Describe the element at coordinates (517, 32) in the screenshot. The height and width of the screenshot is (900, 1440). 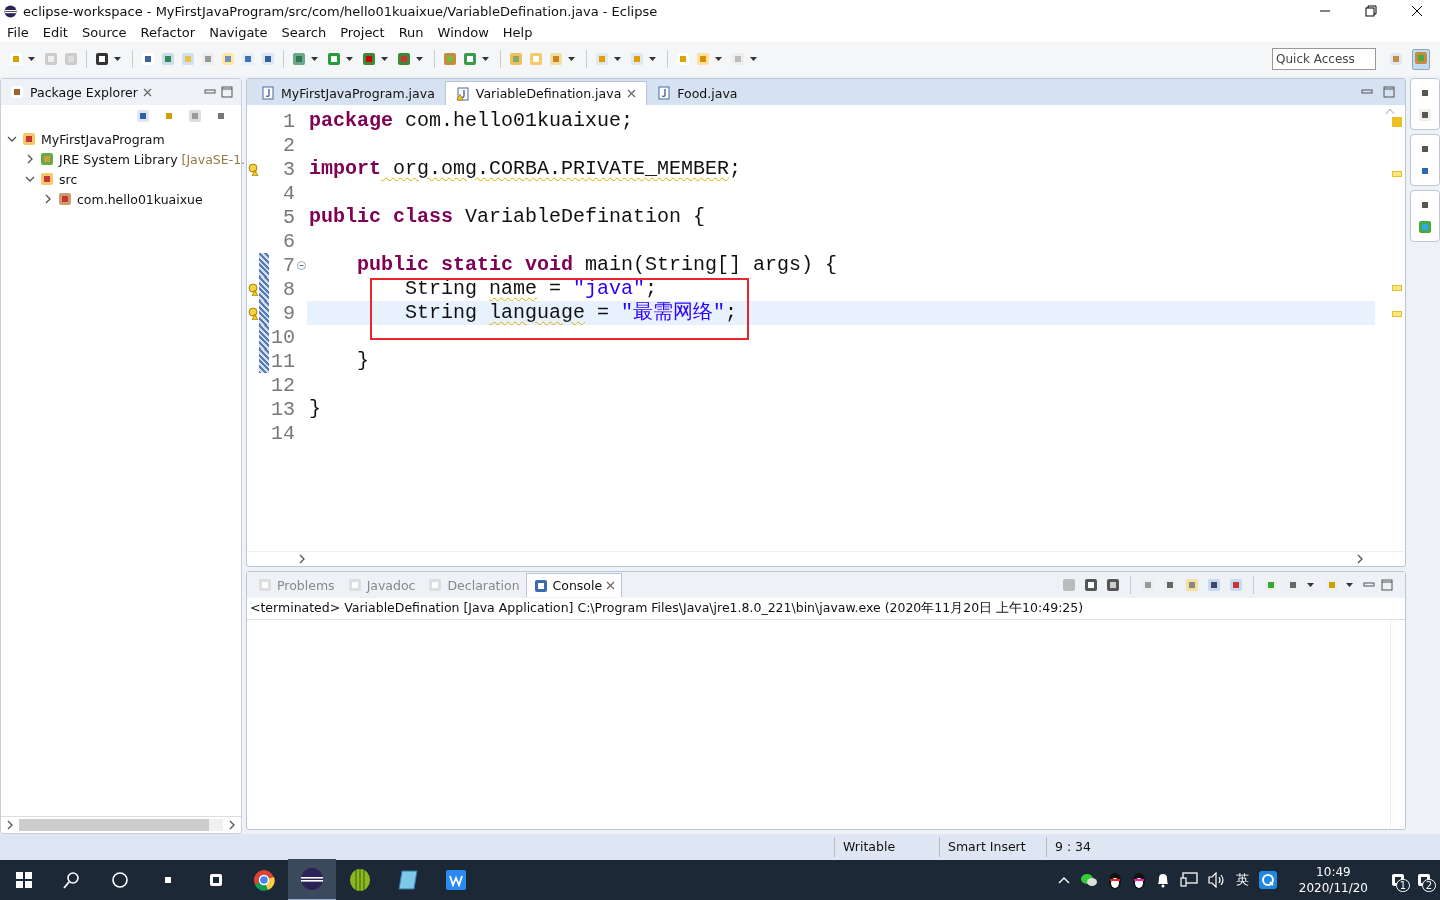
I see `menu-item: Help` at that location.